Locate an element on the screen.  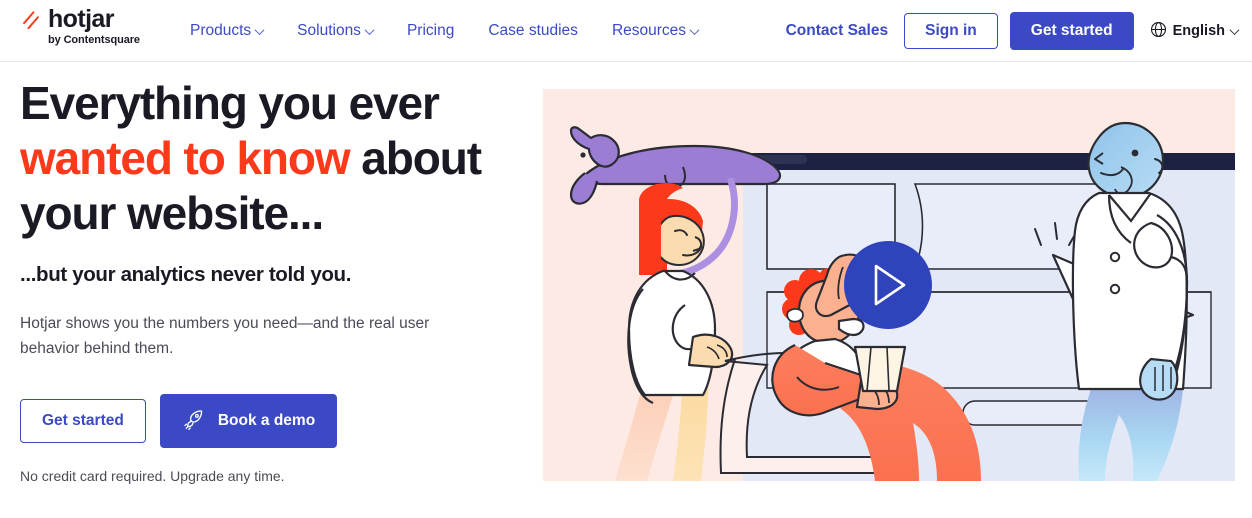
nav-item-products: Products is located at coordinates (235, 31).